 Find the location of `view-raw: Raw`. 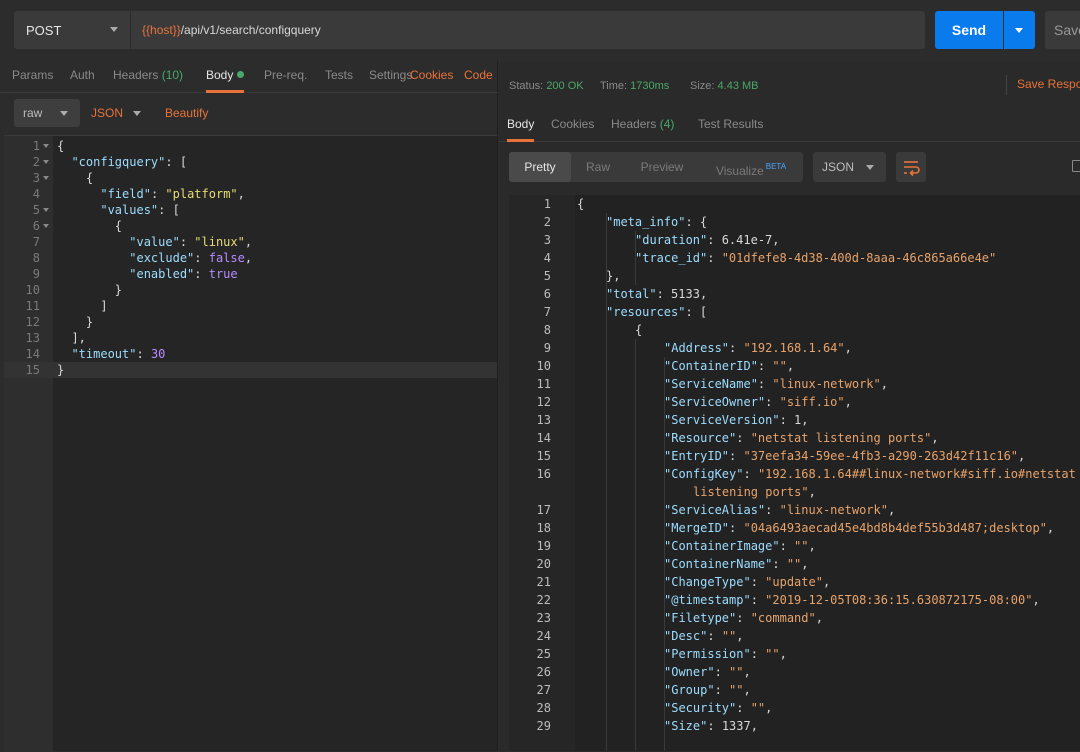

view-raw: Raw is located at coordinates (598, 167).